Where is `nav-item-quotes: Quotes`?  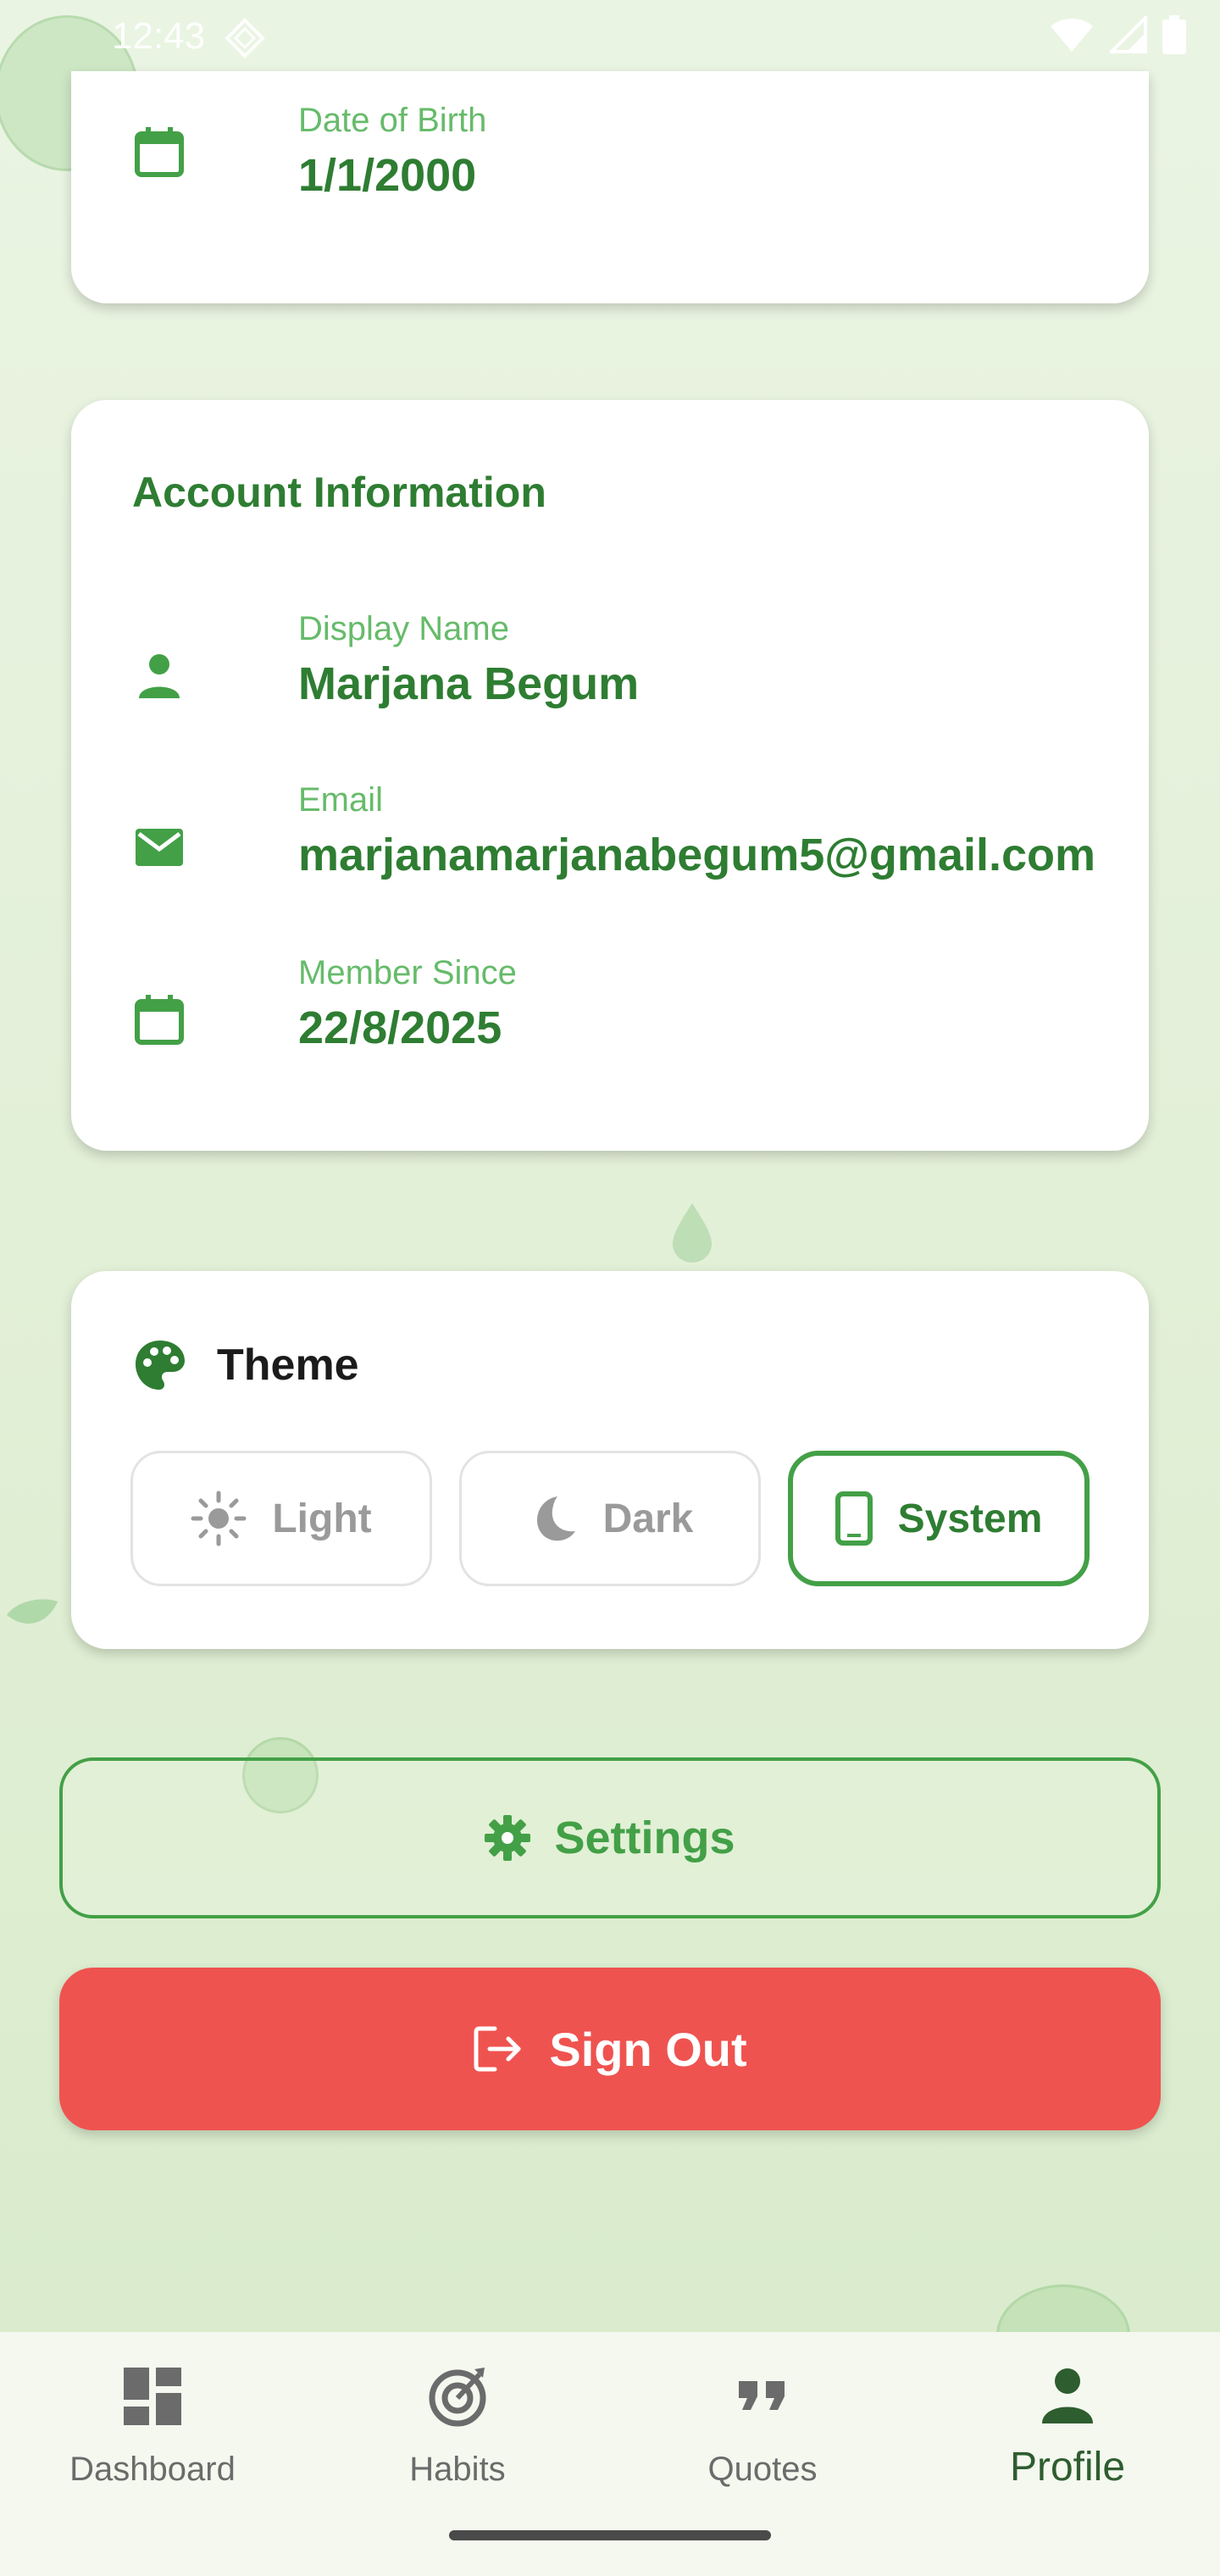
nav-item-quotes: Quotes is located at coordinates (762, 2425).